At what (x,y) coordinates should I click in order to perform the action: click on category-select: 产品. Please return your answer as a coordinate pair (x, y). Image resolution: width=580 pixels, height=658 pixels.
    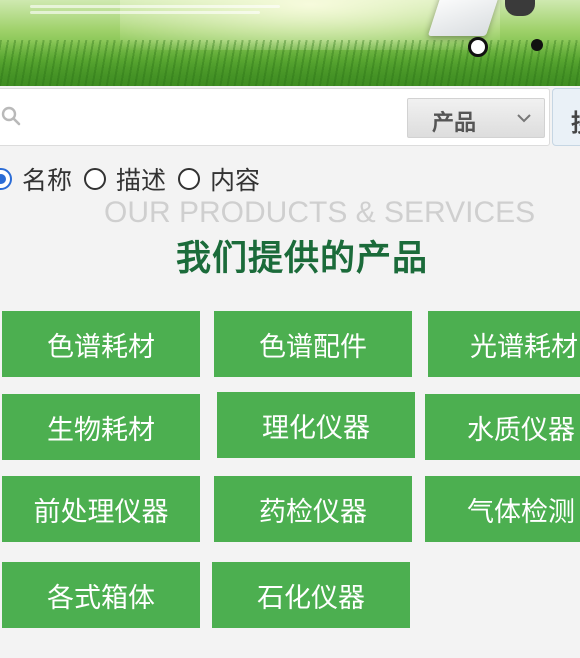
    Looking at the image, I should click on (476, 118).